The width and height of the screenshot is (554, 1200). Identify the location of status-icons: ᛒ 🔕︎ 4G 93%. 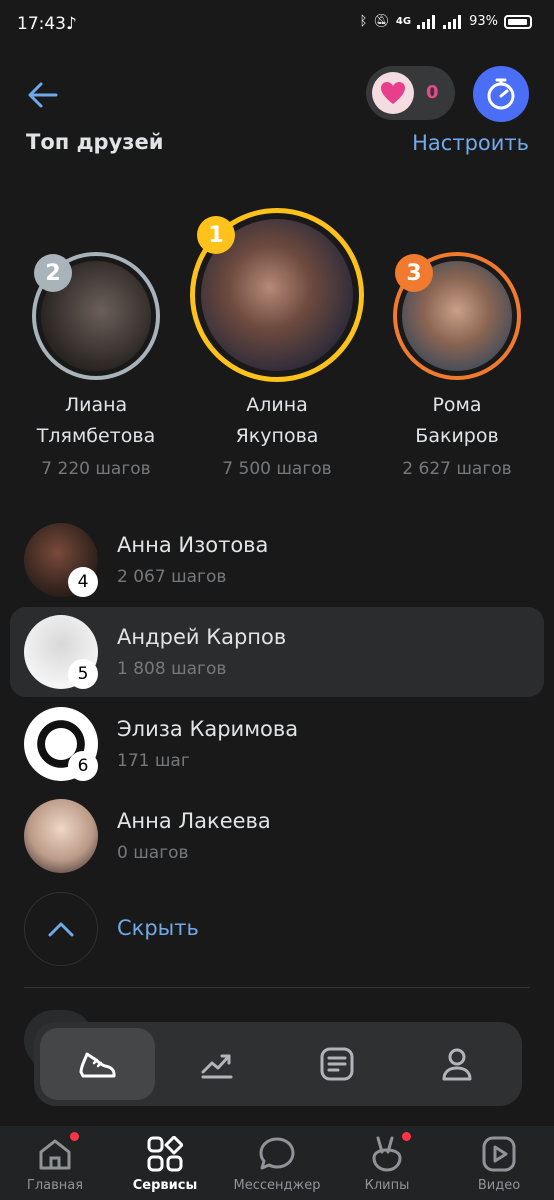
(446, 21).